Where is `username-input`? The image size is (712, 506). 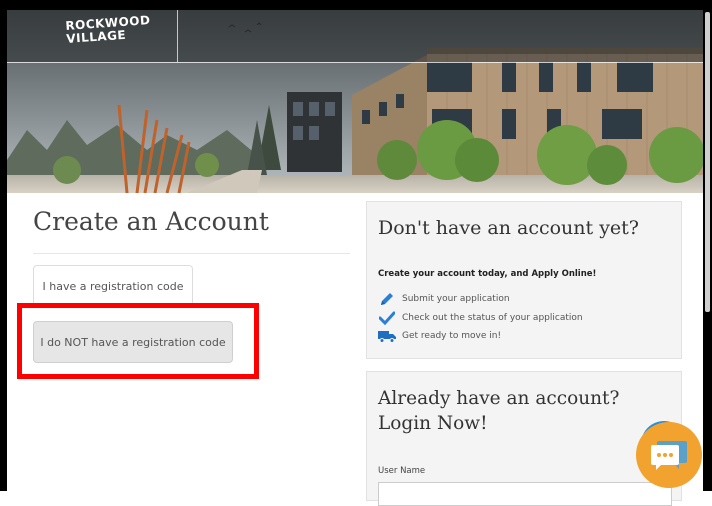 username-input is located at coordinates (525, 494).